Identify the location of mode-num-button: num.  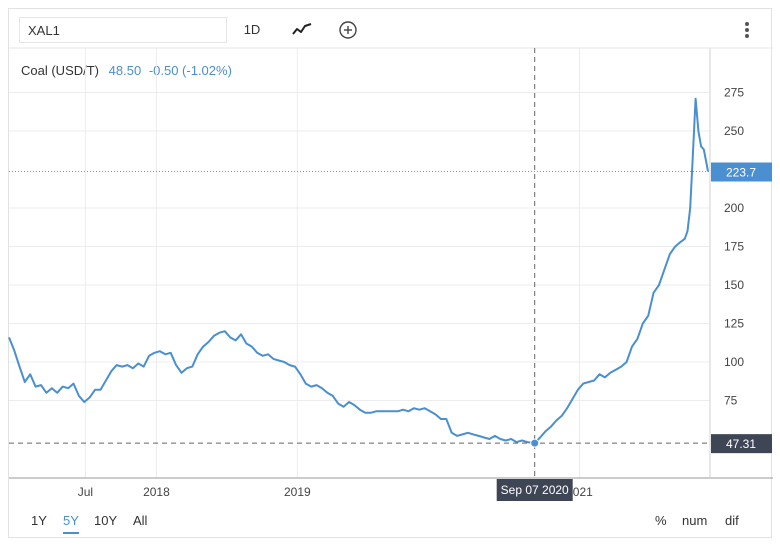
(694, 520).